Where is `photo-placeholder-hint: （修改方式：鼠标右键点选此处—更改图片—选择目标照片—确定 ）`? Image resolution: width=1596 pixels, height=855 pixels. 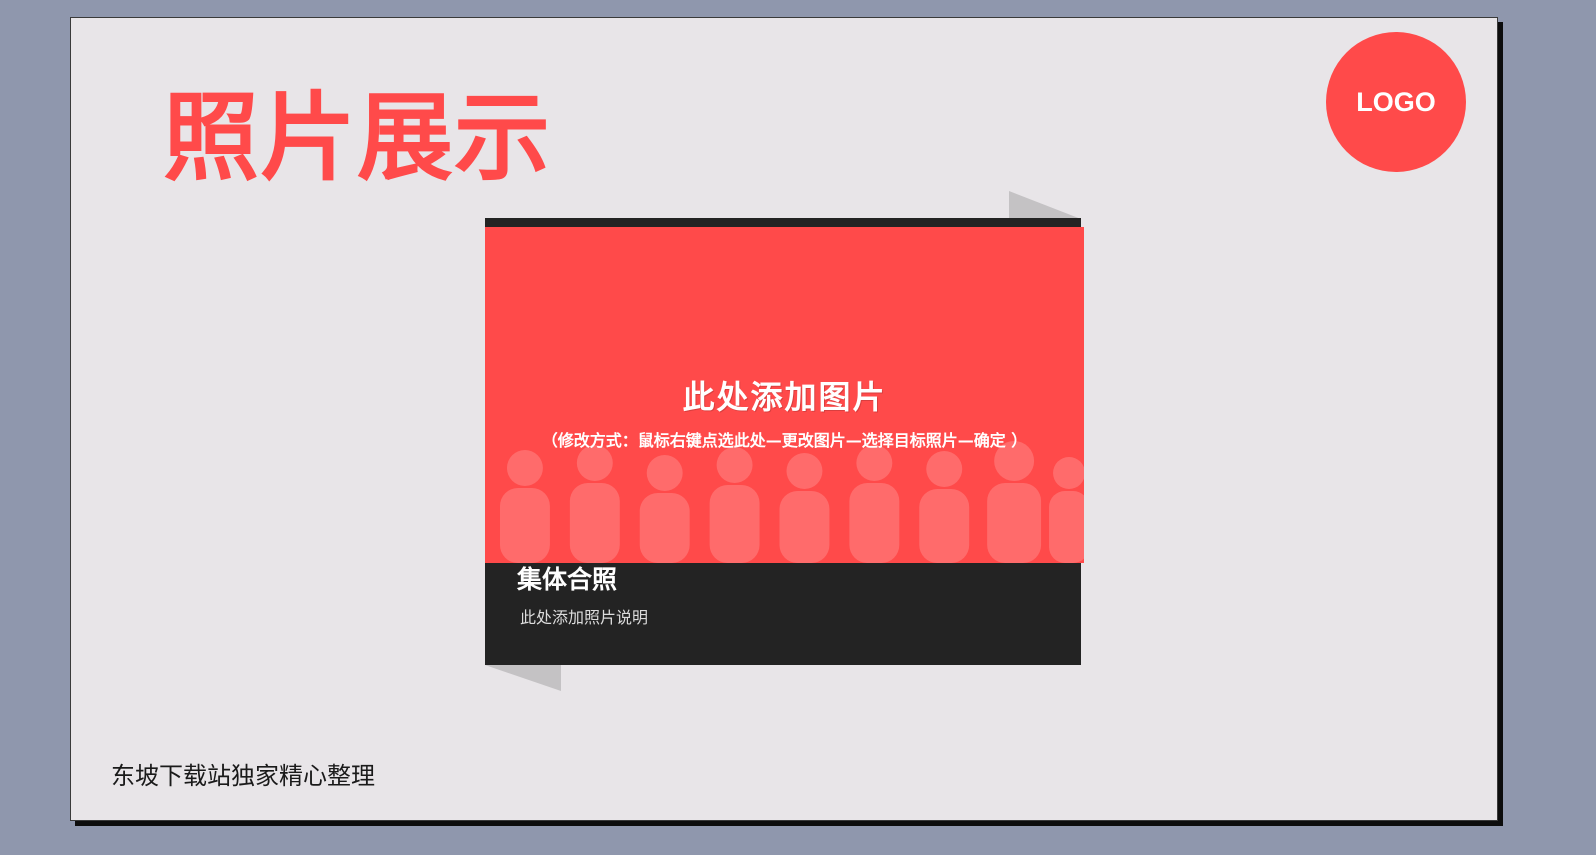 photo-placeholder-hint: （修改方式：鼠标右键点选此处—更改图片—选择目标照片—确定 ） is located at coordinates (784, 440).